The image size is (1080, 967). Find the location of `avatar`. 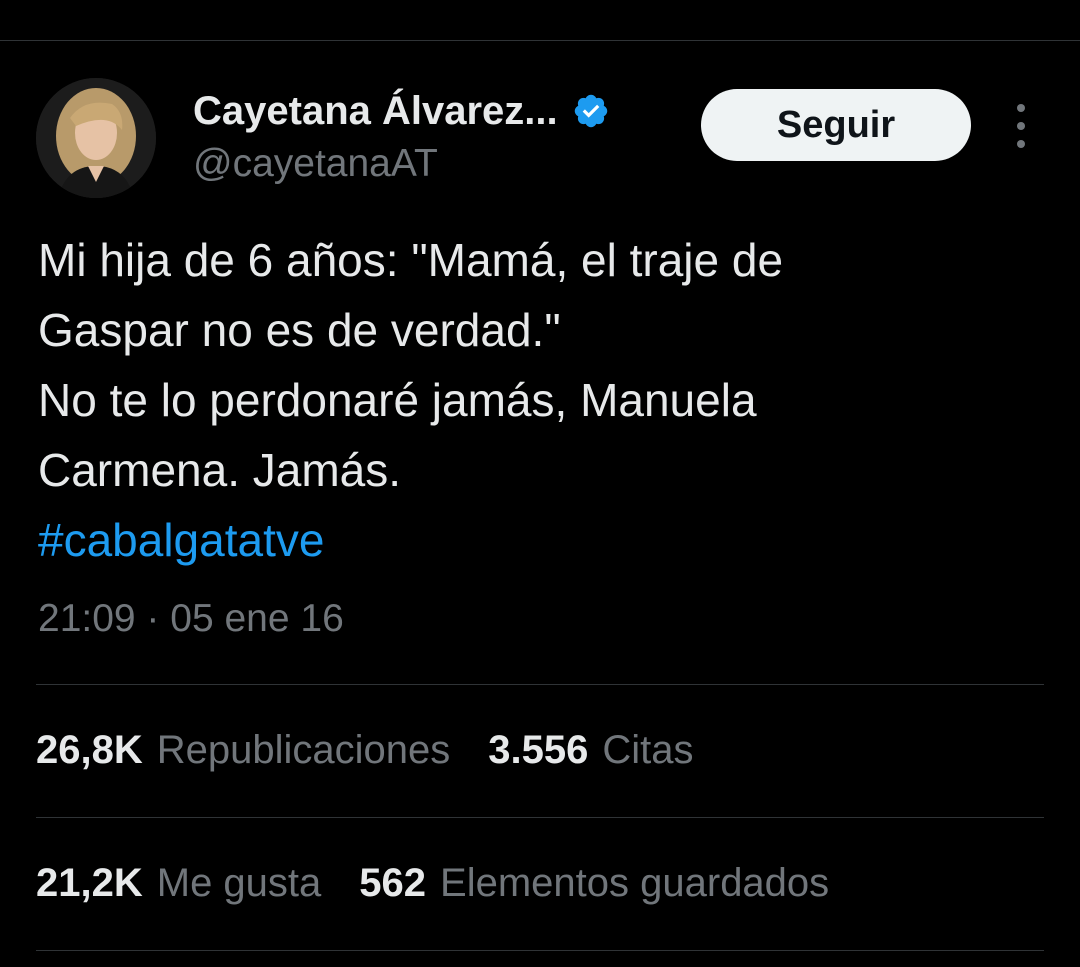

avatar is located at coordinates (96, 138).